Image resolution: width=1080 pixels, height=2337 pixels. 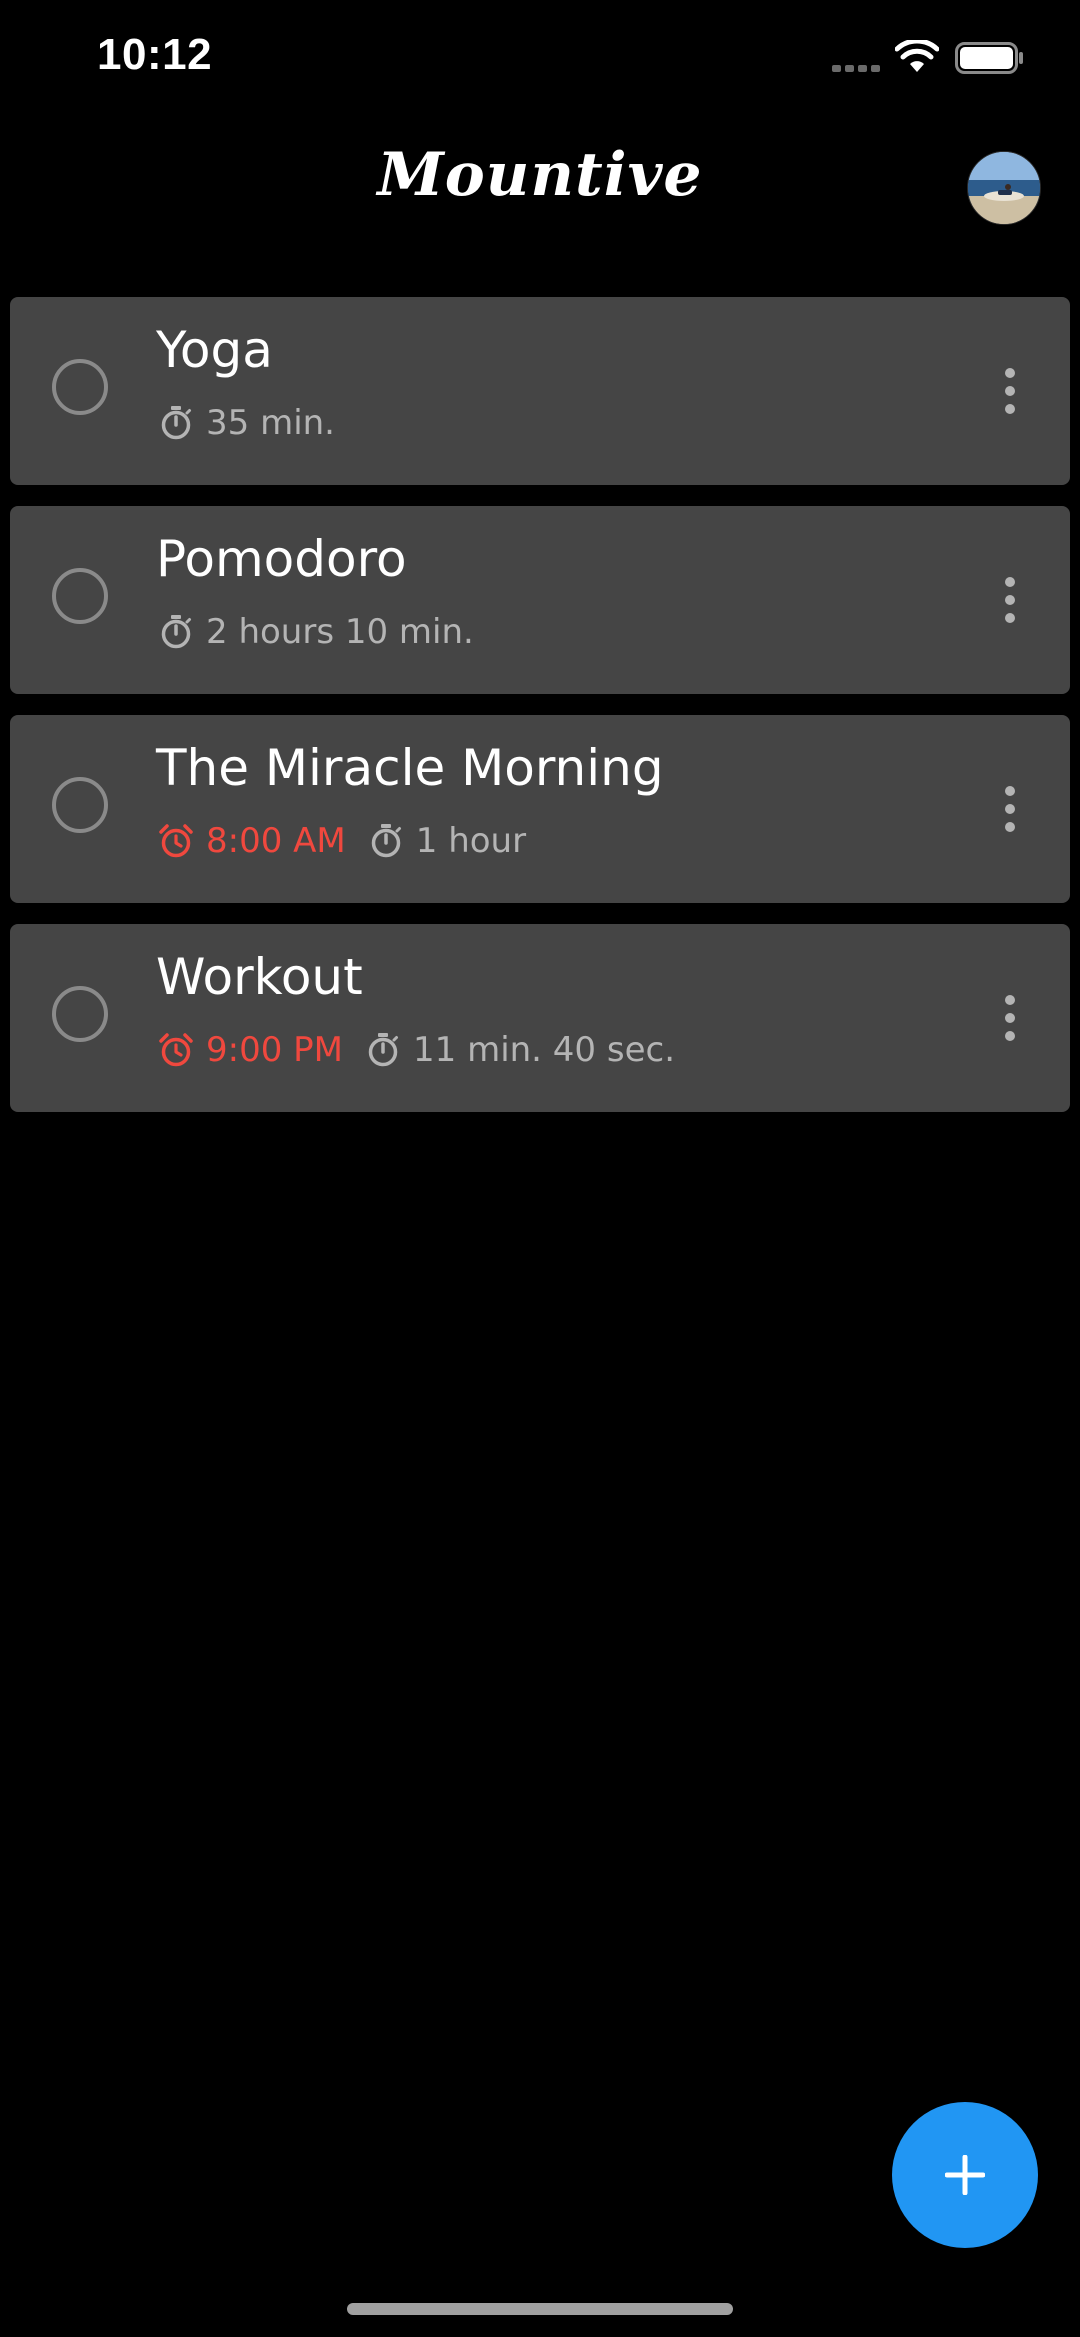 I want to click on duration-group: 1 hour, so click(x=447, y=841).